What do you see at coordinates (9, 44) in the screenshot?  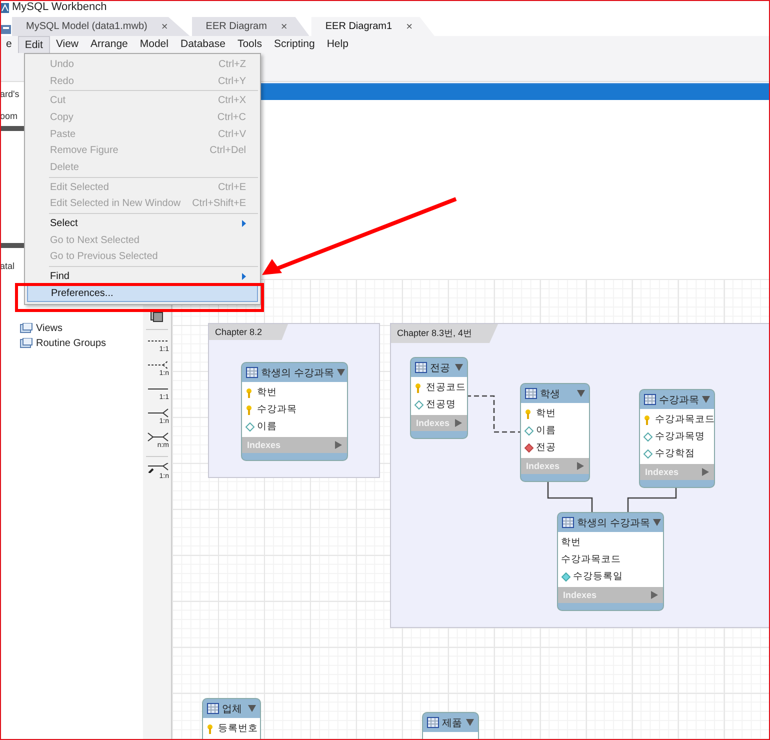 I see `menu-item: e` at bounding box center [9, 44].